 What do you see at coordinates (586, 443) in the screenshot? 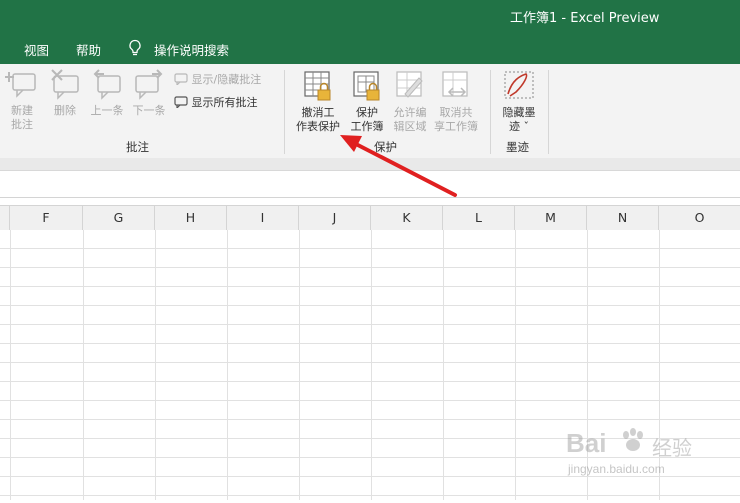
I see `watermark-brand: Bai` at bounding box center [586, 443].